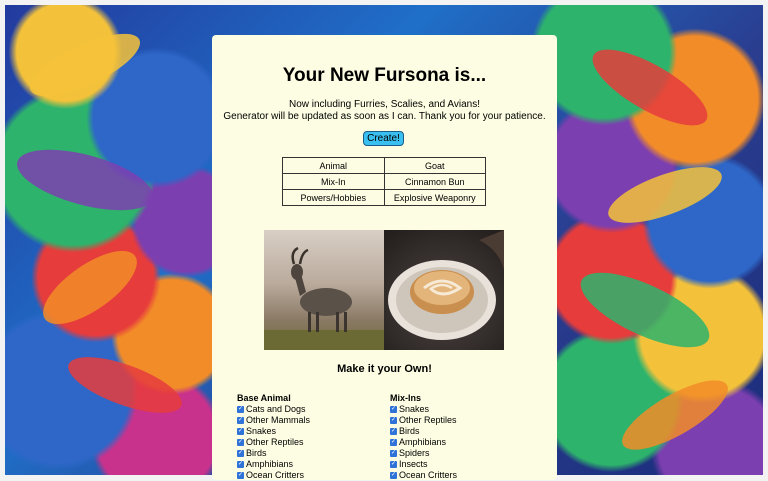 This screenshot has width=768, height=481. Describe the element at coordinates (333, 181) in the screenshot. I see `result-label-mixin: Mix-In` at that location.